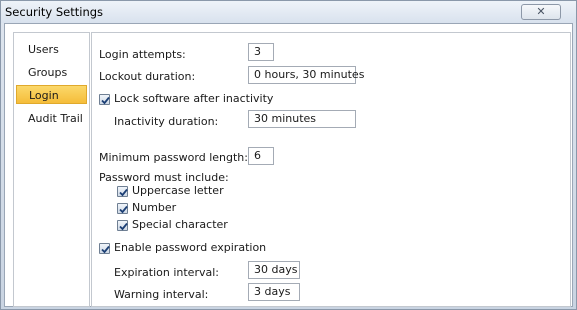 The image size is (577, 310). I want to click on login-attempts-field: 3, so click(261, 52).